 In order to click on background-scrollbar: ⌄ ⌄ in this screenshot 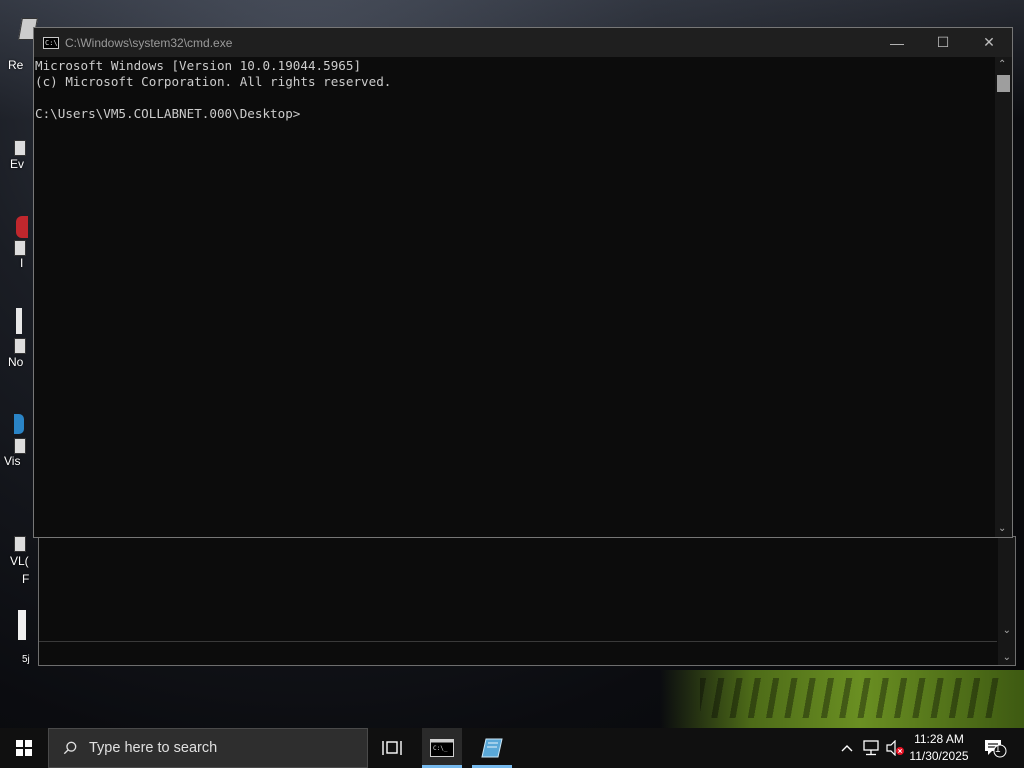, I will do `click(1006, 601)`.